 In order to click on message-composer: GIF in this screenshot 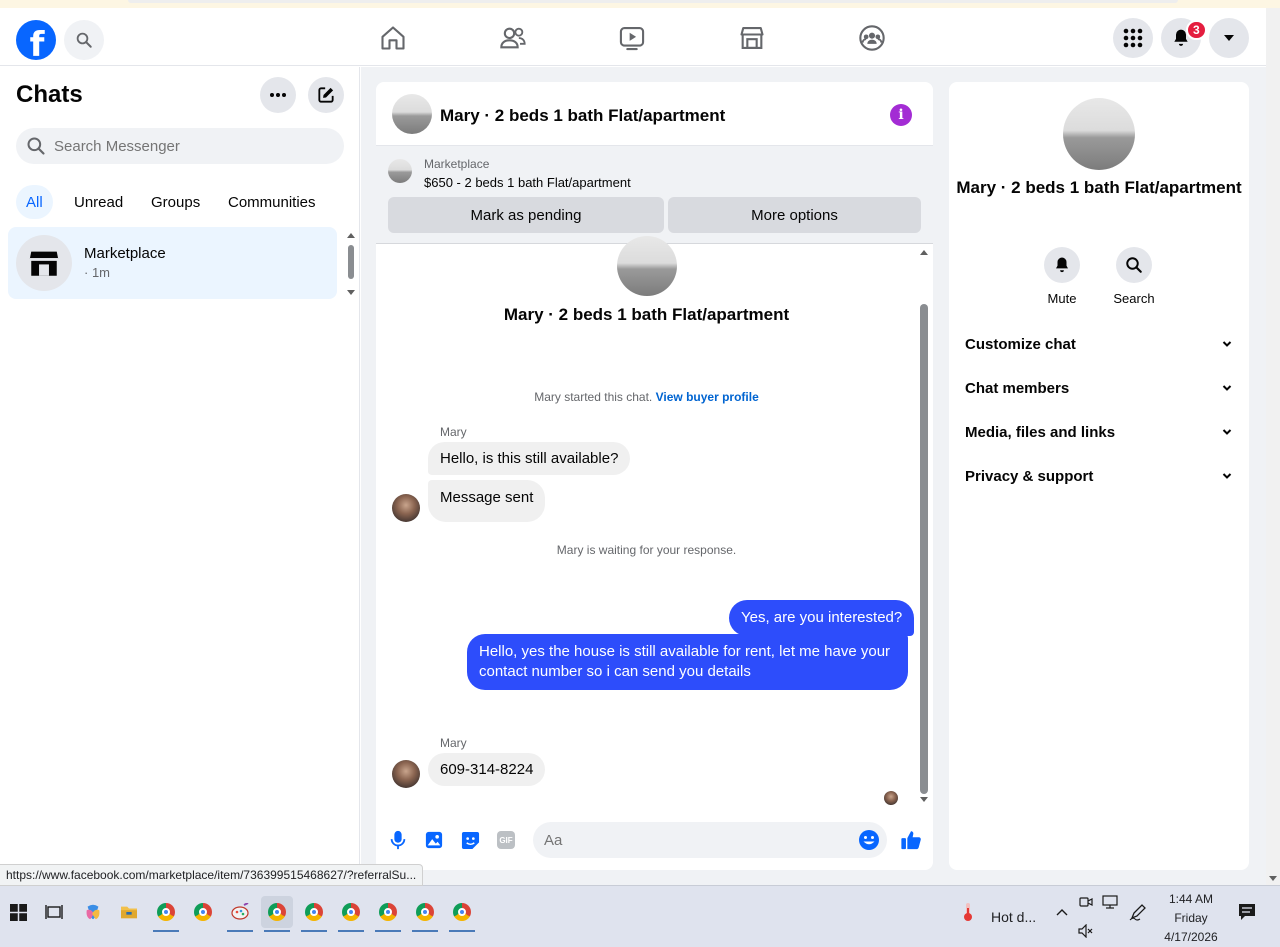, I will do `click(654, 840)`.